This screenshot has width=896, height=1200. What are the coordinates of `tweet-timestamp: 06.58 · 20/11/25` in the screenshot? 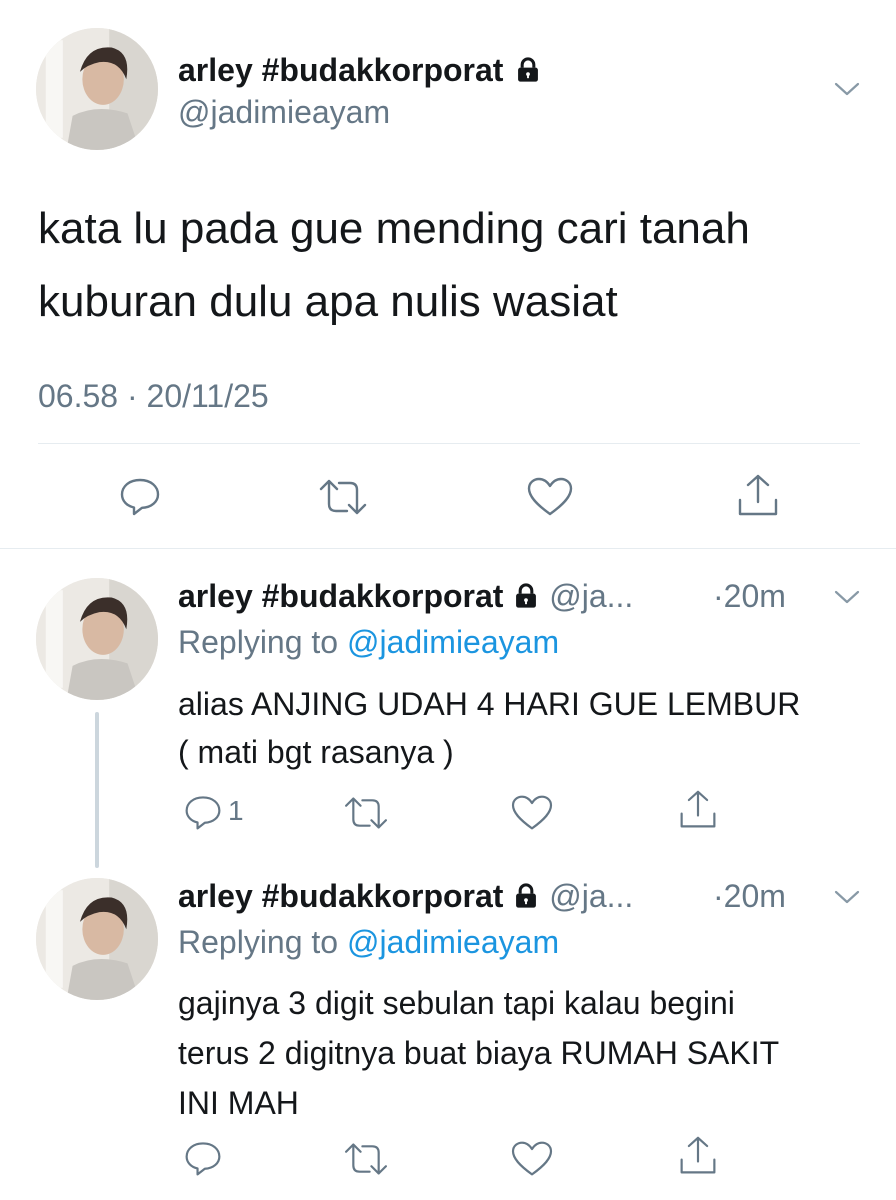 It's located at (153, 396).